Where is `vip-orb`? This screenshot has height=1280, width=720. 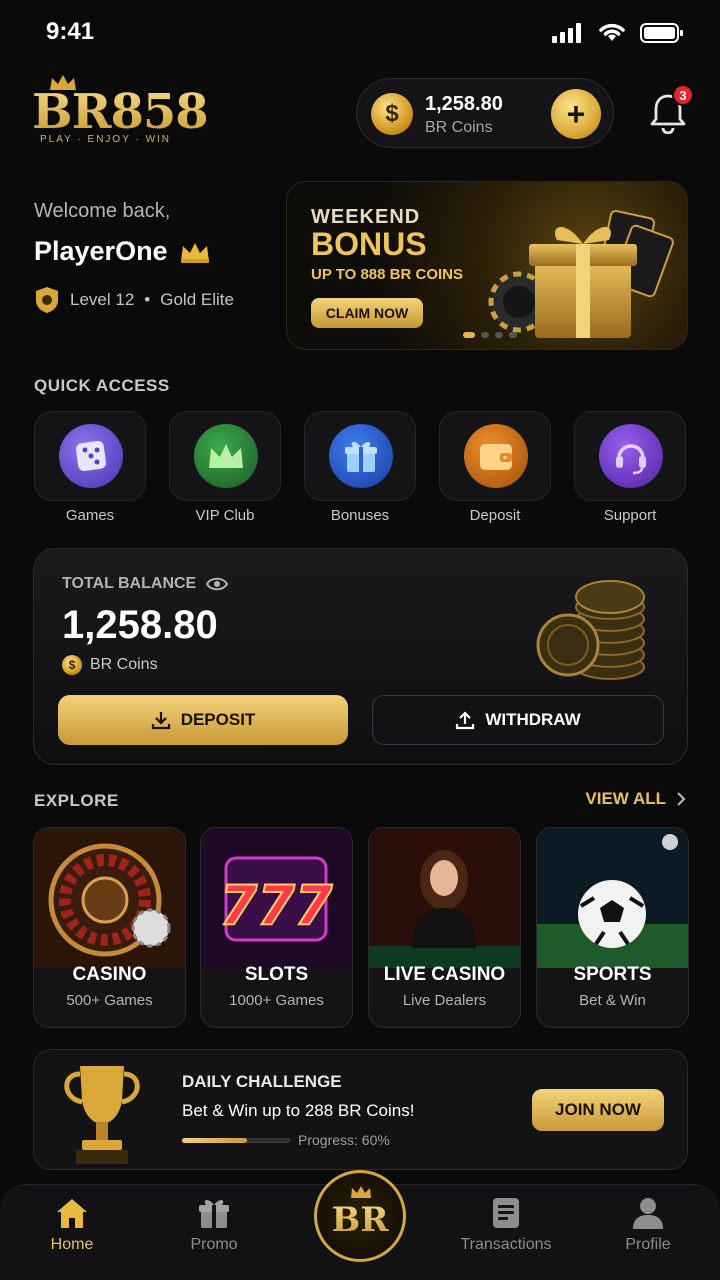
vip-orb is located at coordinates (226, 456).